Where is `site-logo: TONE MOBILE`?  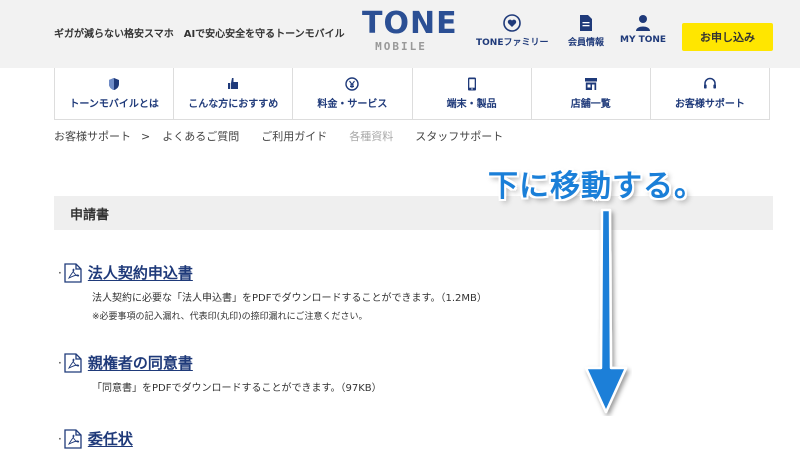 site-logo: TONE MOBILE is located at coordinates (410, 33).